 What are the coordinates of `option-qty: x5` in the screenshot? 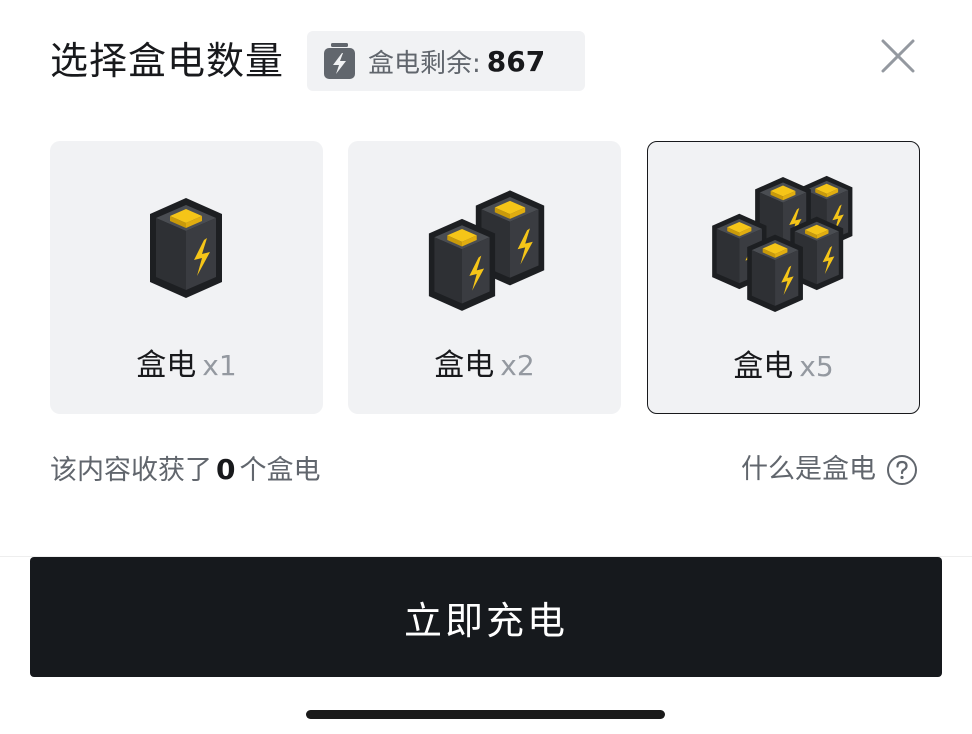 It's located at (816, 366).